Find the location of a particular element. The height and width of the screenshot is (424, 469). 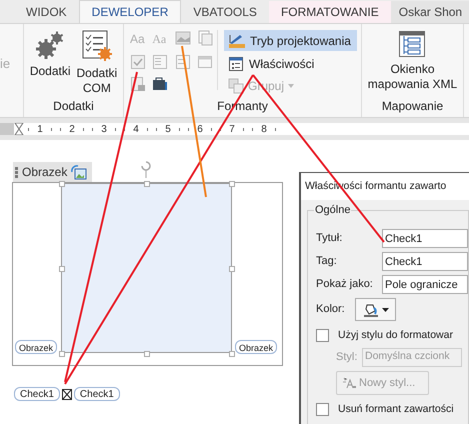

ruler-number: 6 is located at coordinates (200, 129).